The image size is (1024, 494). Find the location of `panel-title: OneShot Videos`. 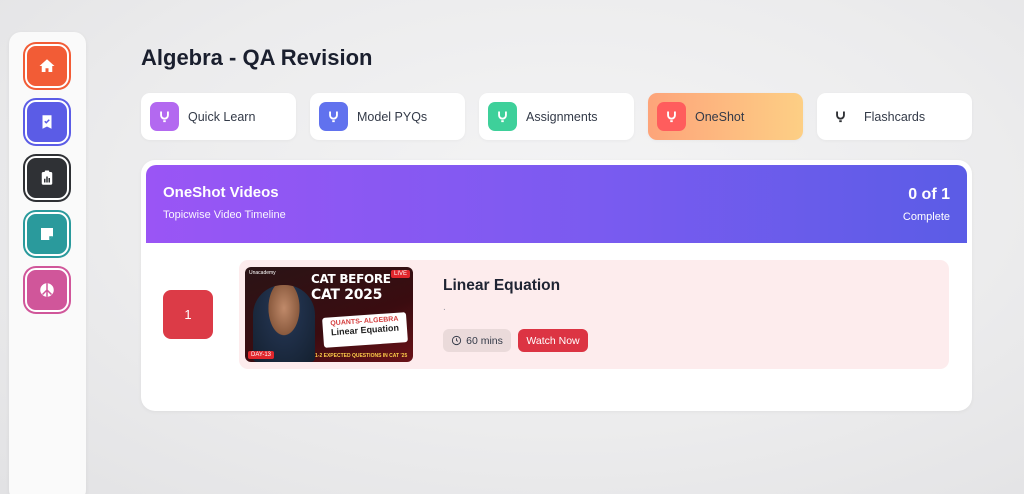

panel-title: OneShot Videos is located at coordinates (221, 192).